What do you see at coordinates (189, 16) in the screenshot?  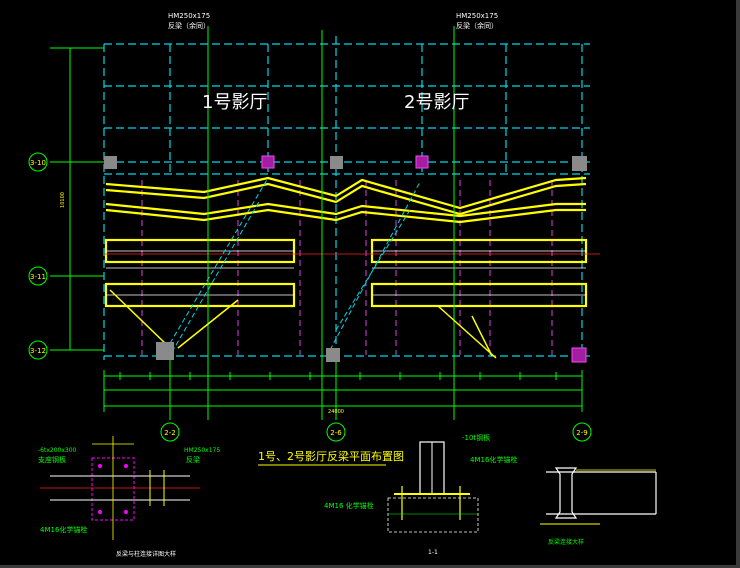 I see `beam-spec-left: HM250x175` at bounding box center [189, 16].